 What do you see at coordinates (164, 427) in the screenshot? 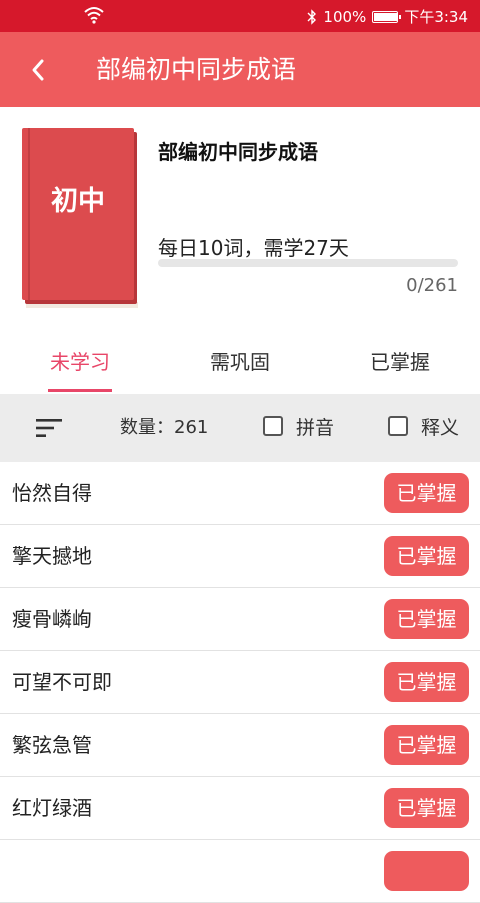
I see `word-count: 数量：261` at bounding box center [164, 427].